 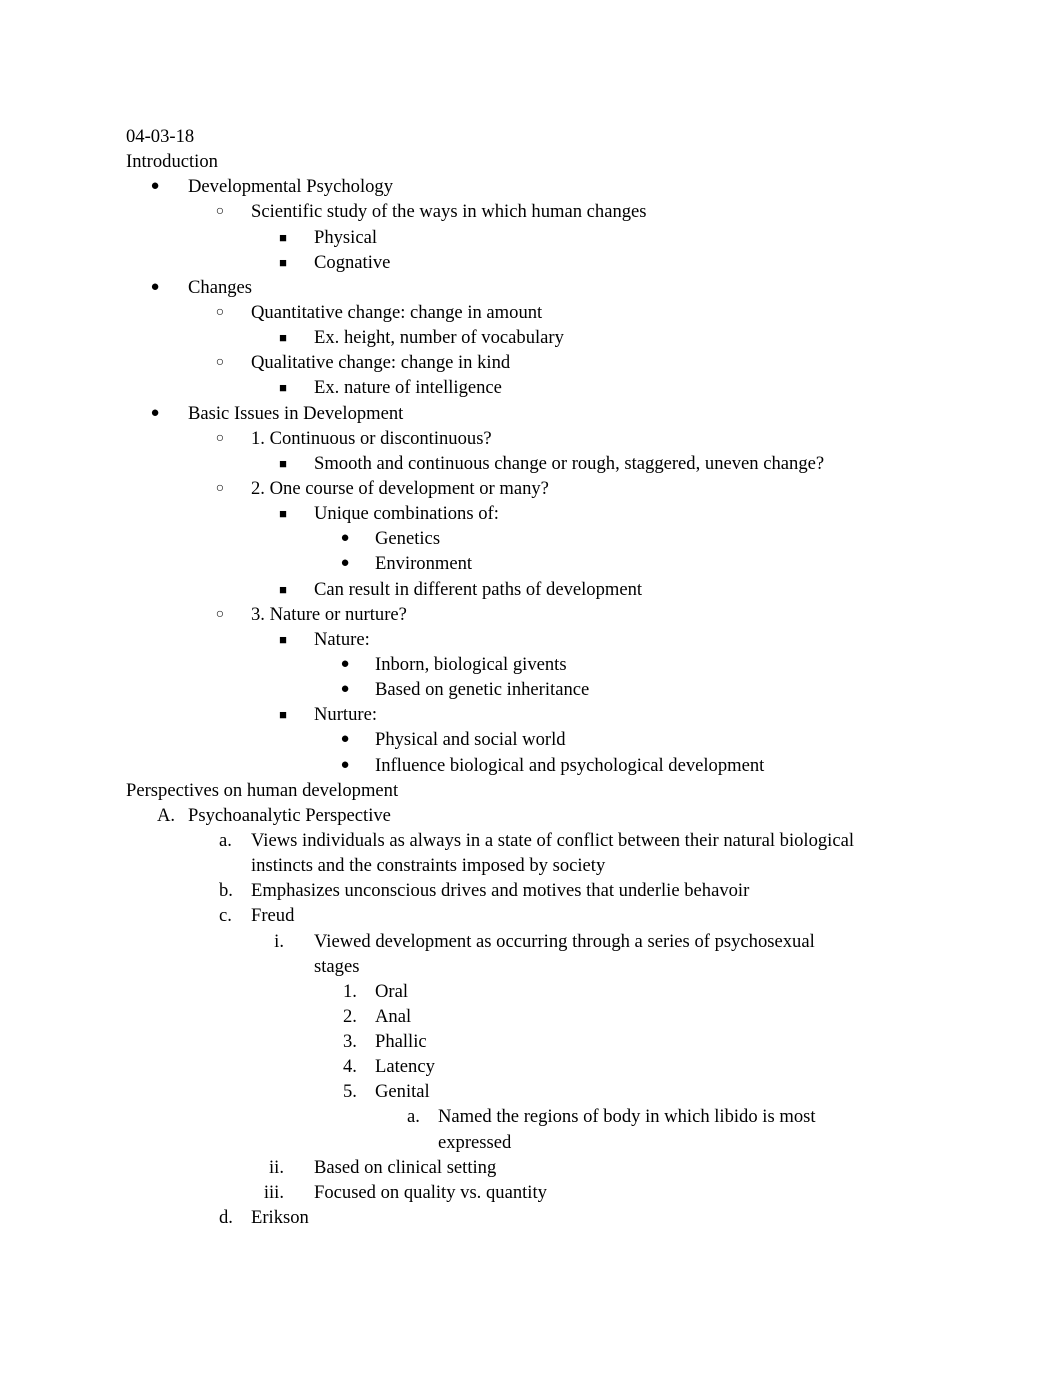 What do you see at coordinates (225, 916) in the screenshot?
I see `list-marker: c.` at bounding box center [225, 916].